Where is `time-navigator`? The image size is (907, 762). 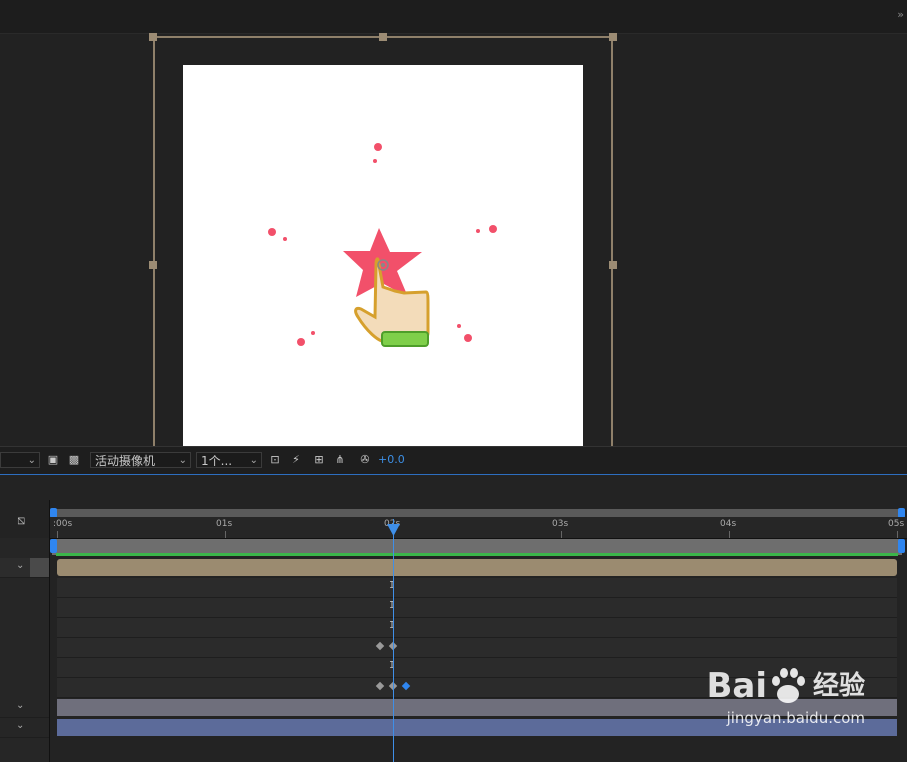 time-navigator is located at coordinates (477, 513).